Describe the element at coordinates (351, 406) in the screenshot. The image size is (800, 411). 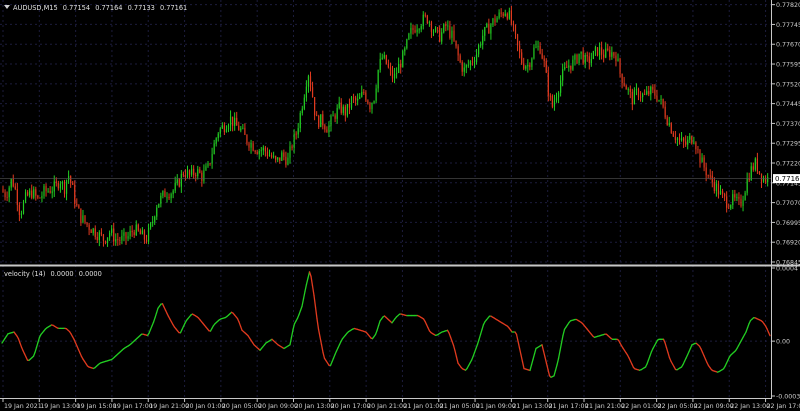
I see `time-tick-label: 20 Jan 17:00` at that location.